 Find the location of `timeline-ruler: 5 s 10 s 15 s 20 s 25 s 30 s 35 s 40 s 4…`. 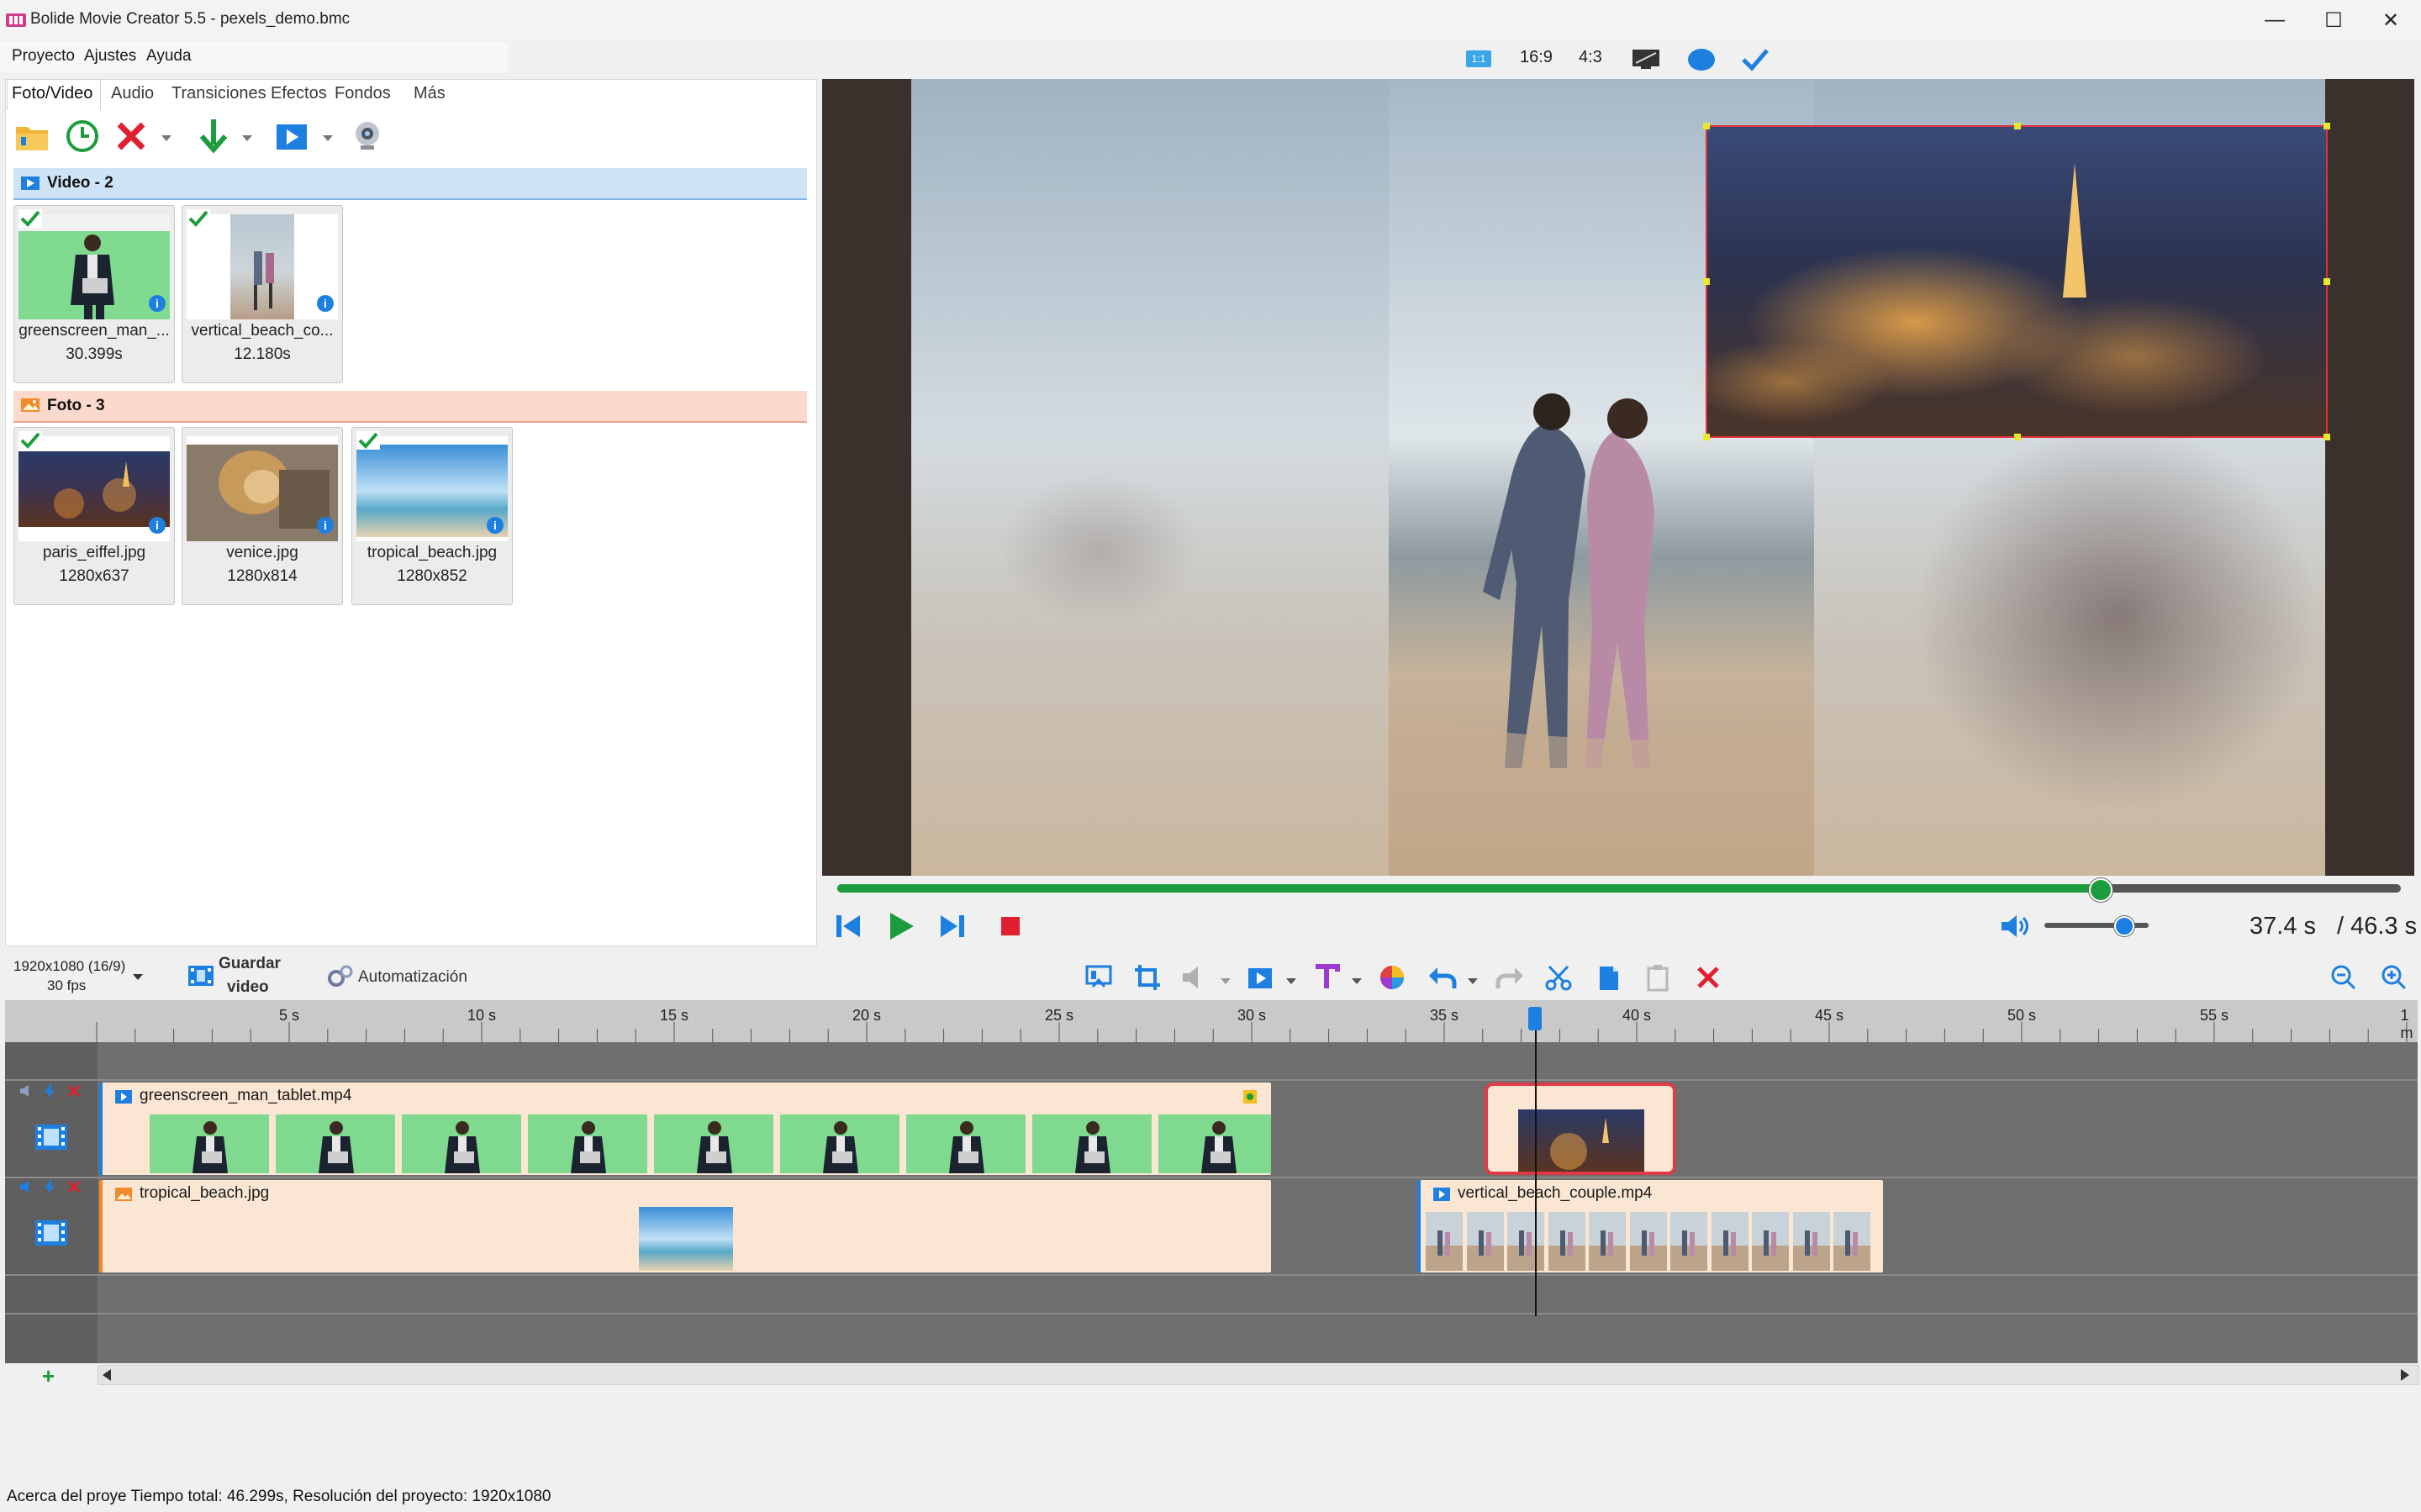

timeline-ruler: 5 s 10 s 15 s 20 s 25 s 30 s 35 s 40 s 4… is located at coordinates (1211, 1021).